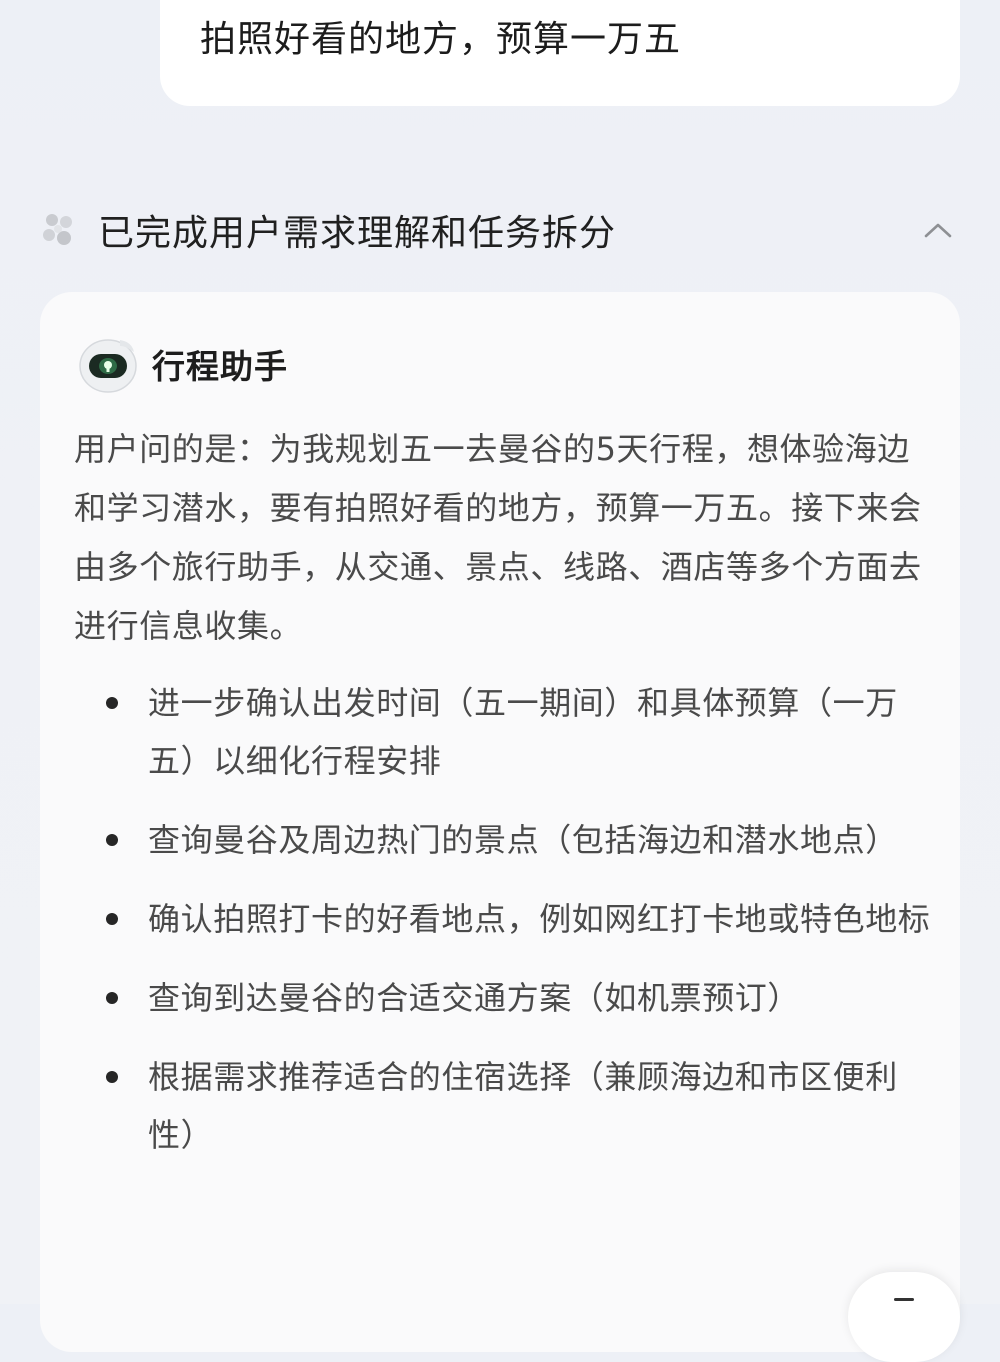 This screenshot has width=1000, height=1362. I want to click on task-text: 查询到达曼谷的合适交通方案（如机票预订）, so click(474, 998).